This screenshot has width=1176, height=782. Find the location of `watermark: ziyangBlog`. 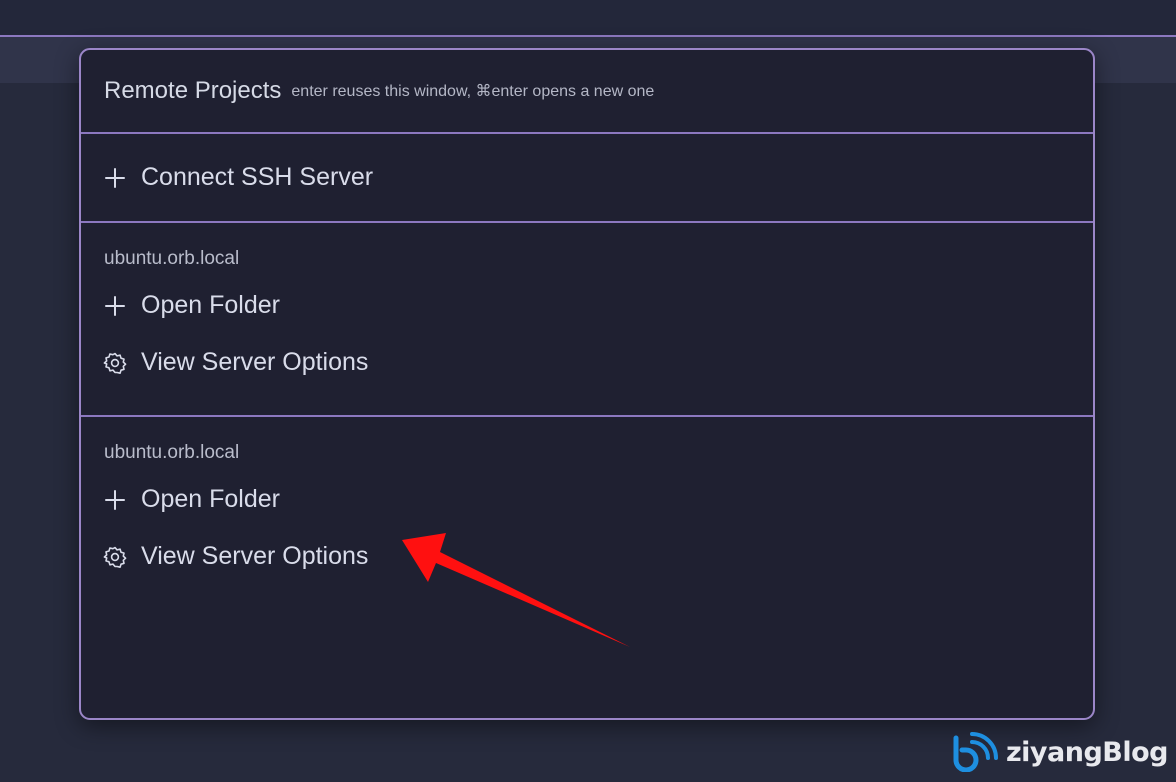

watermark: ziyangBlog is located at coordinates (1059, 752).